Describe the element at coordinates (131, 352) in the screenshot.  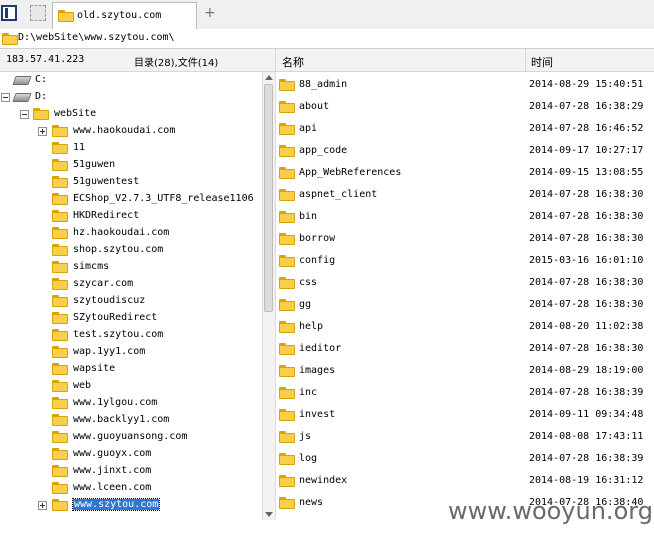
I see `tree-item: wap.1yy1.com` at that location.